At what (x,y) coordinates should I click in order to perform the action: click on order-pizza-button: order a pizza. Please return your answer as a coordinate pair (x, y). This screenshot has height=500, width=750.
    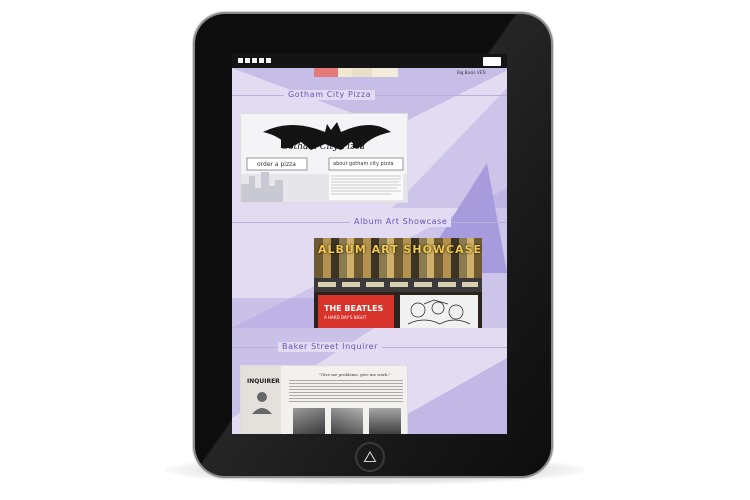
    Looking at the image, I should click on (276, 164).